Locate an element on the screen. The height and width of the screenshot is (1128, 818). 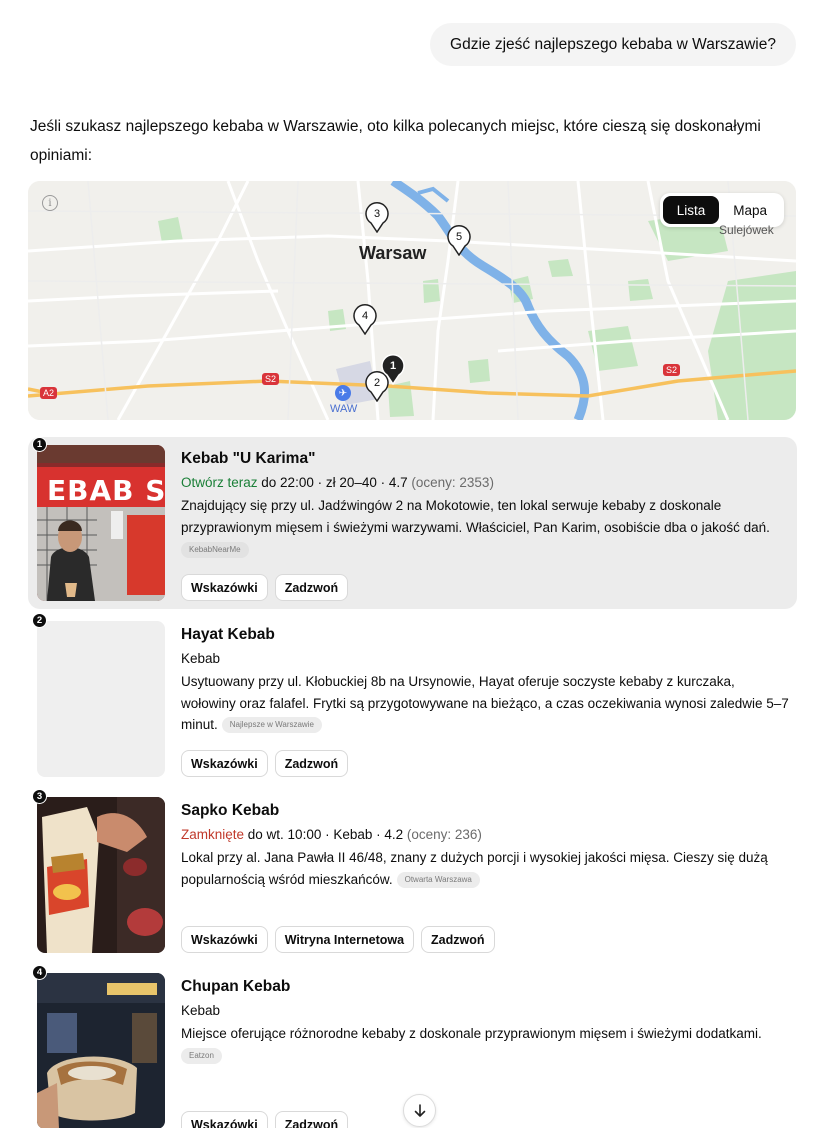
place-number-badge: 2 is located at coordinates (39, 620).